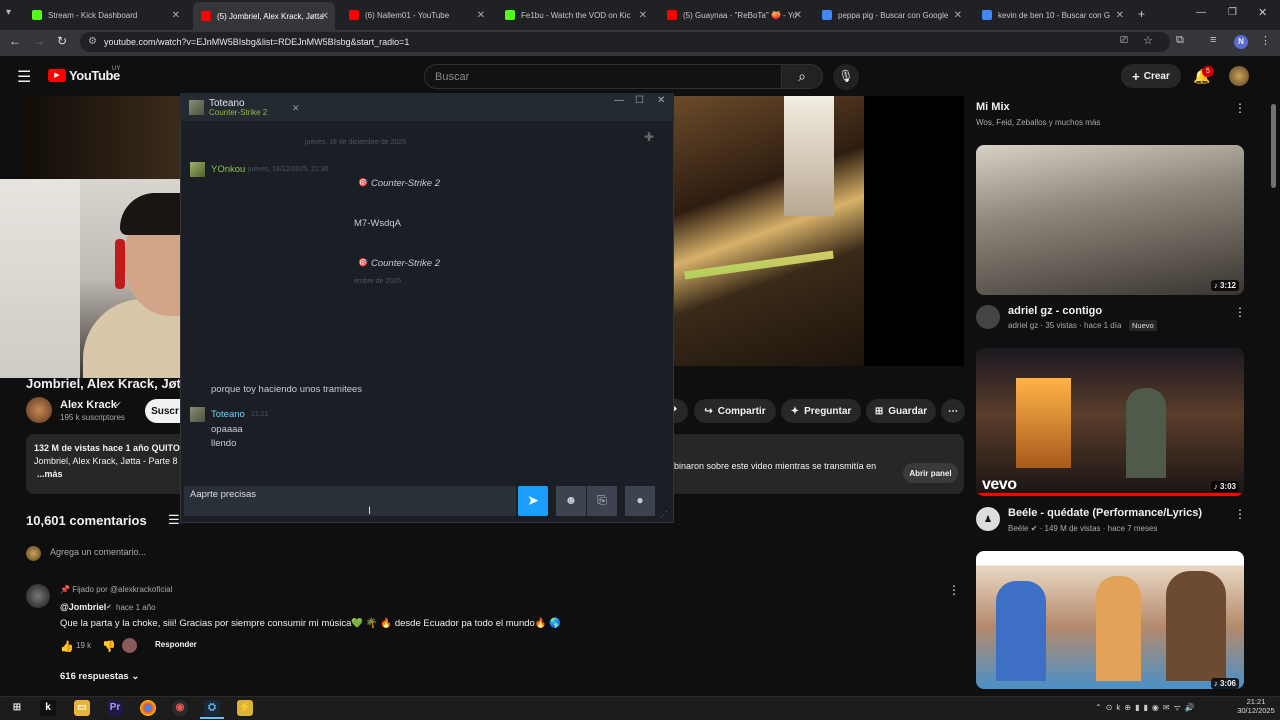 This screenshot has height=720, width=1280. Describe the element at coordinates (1262, 12) in the screenshot. I see `close-window-icon: ✕` at that location.